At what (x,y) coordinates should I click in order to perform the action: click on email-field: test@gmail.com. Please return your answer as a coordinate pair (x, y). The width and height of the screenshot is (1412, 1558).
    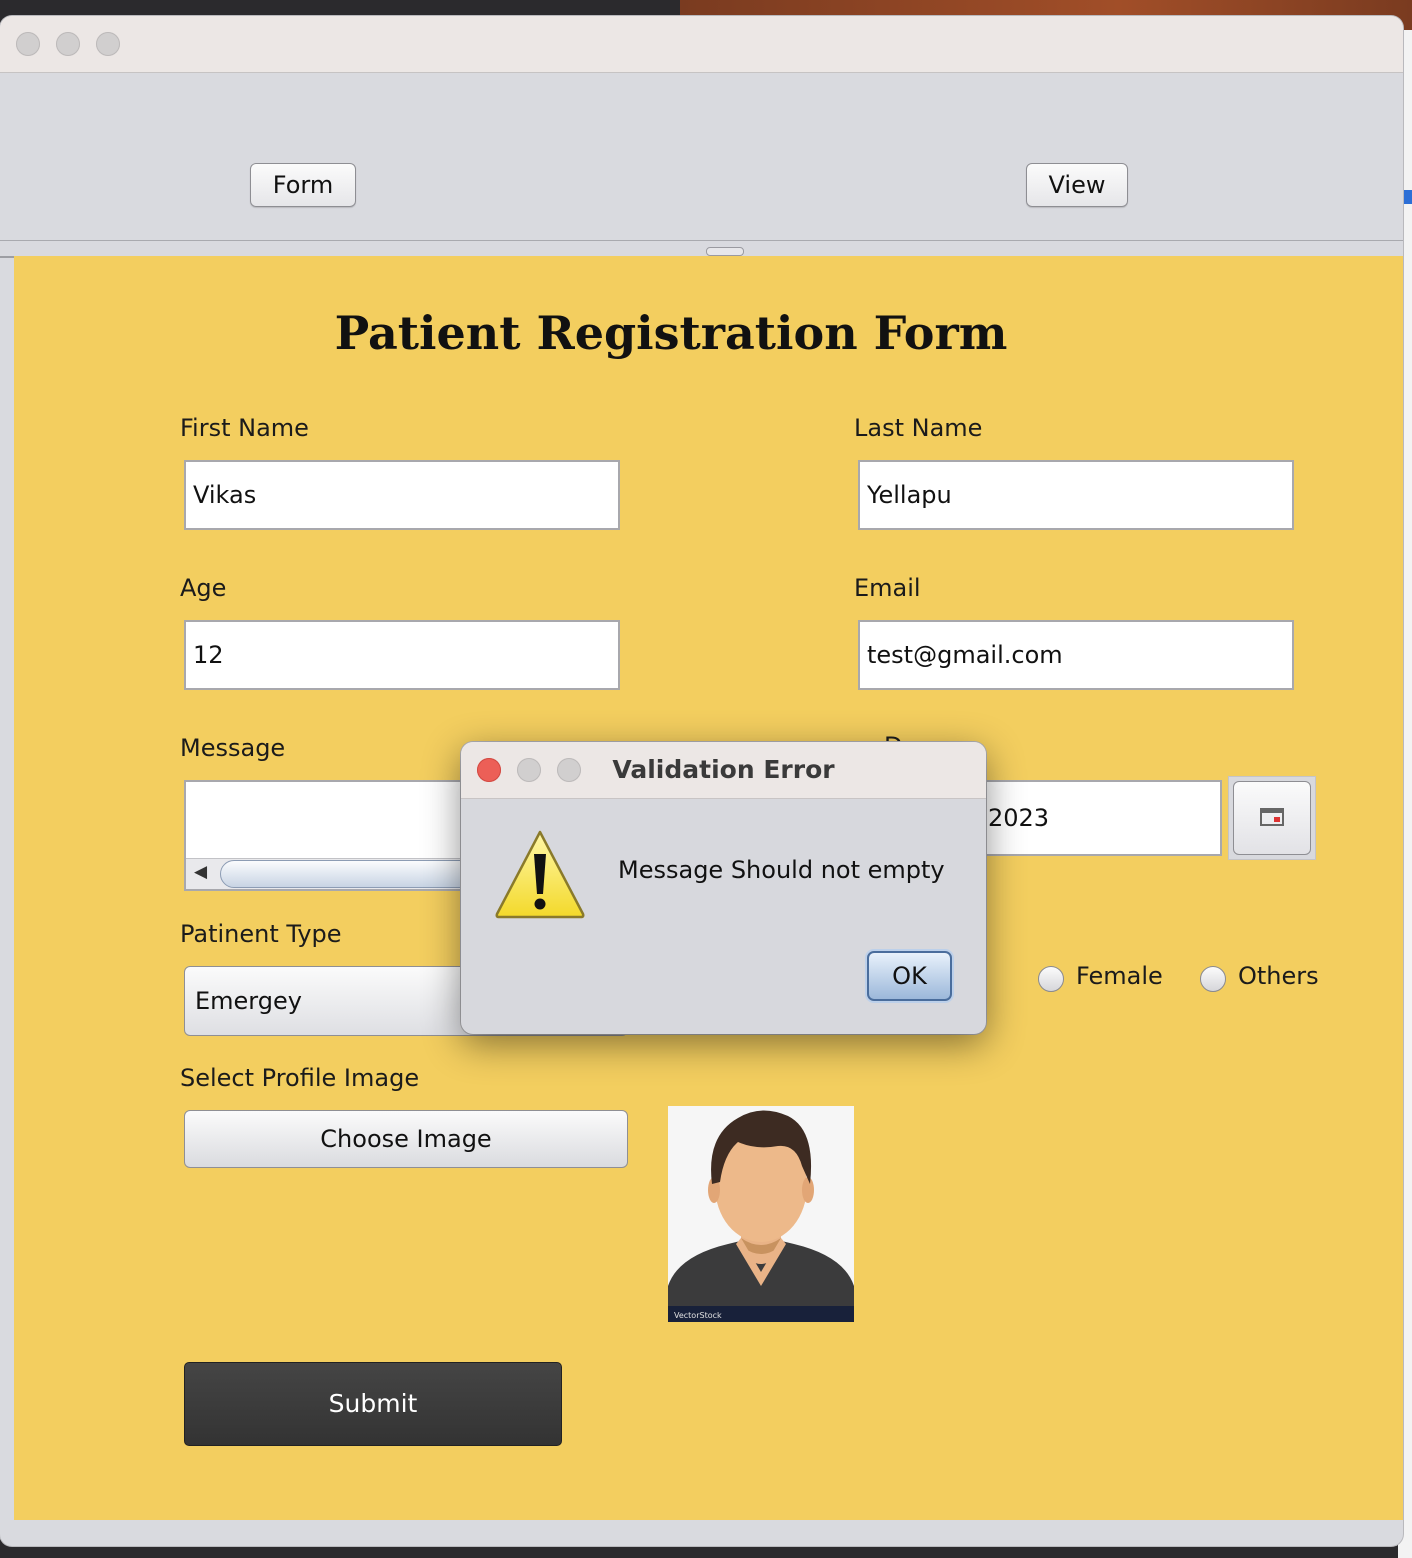
    Looking at the image, I should click on (1076, 655).